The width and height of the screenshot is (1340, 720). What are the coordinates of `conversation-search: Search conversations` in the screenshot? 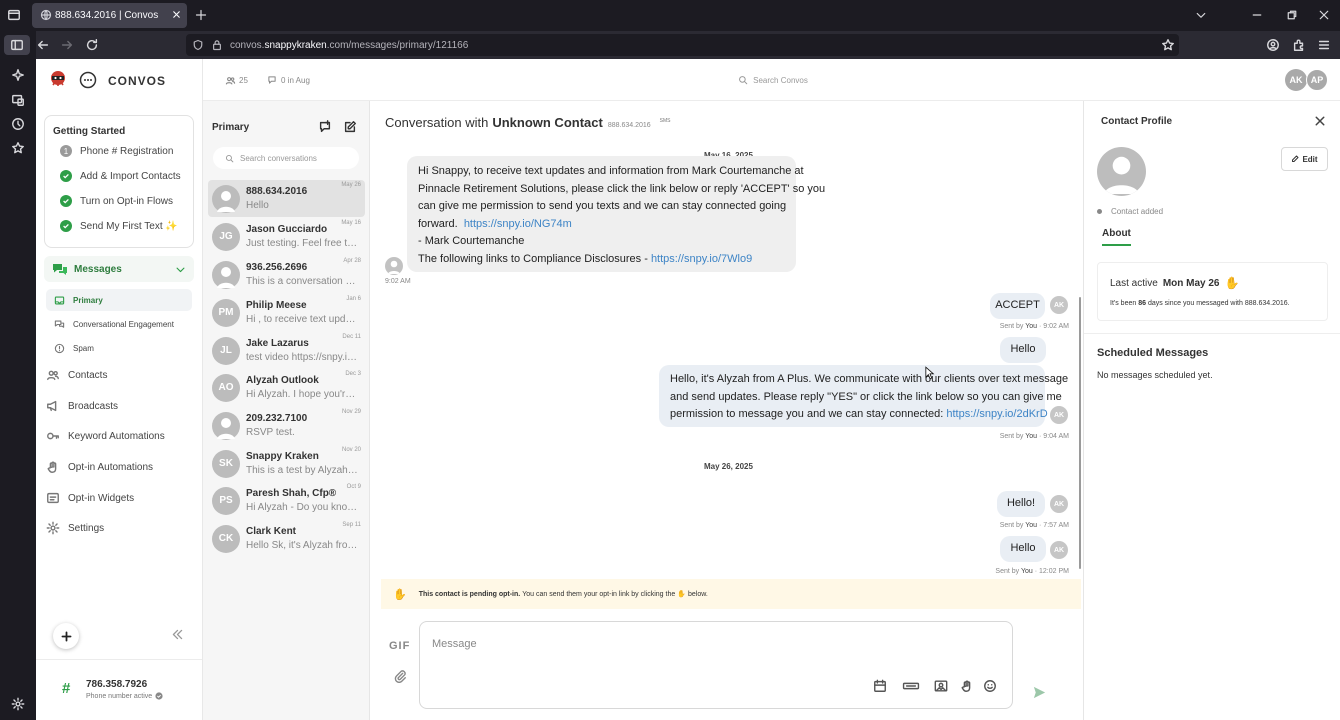 It's located at (286, 158).